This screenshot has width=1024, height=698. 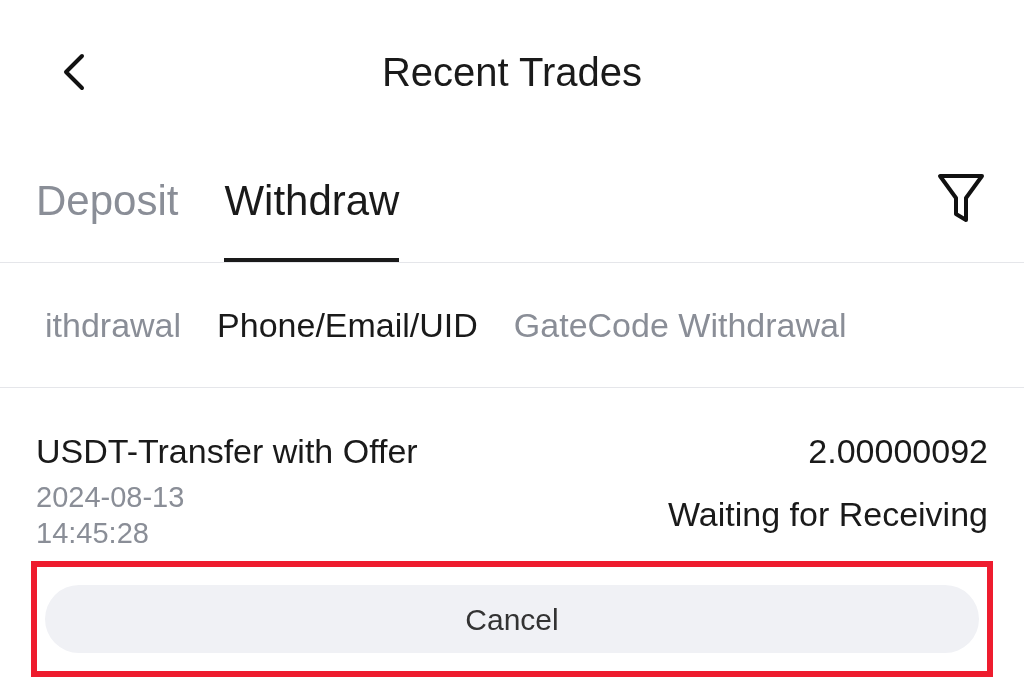 I want to click on page-title: Recent Trades, so click(x=512, y=72).